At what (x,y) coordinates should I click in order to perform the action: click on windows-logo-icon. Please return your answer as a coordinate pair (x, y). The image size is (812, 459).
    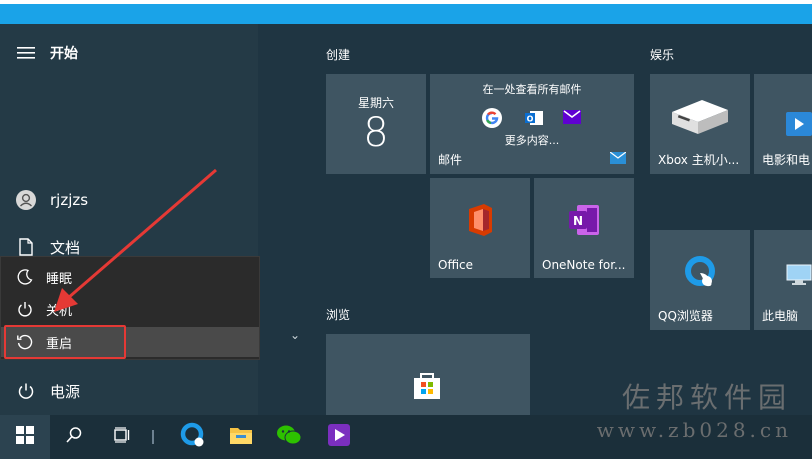
    Looking at the image, I should click on (25, 437).